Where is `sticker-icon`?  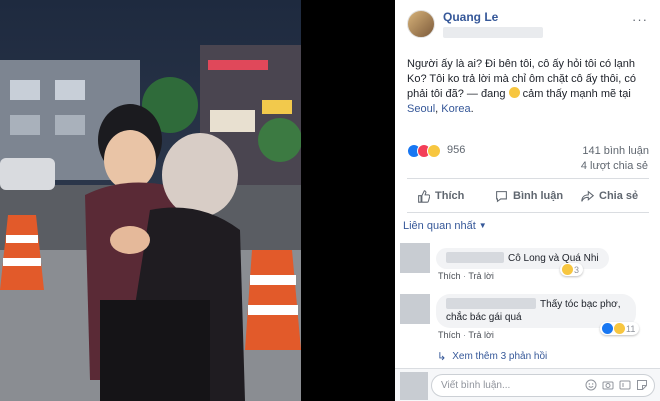
sticker-icon is located at coordinates (642, 385).